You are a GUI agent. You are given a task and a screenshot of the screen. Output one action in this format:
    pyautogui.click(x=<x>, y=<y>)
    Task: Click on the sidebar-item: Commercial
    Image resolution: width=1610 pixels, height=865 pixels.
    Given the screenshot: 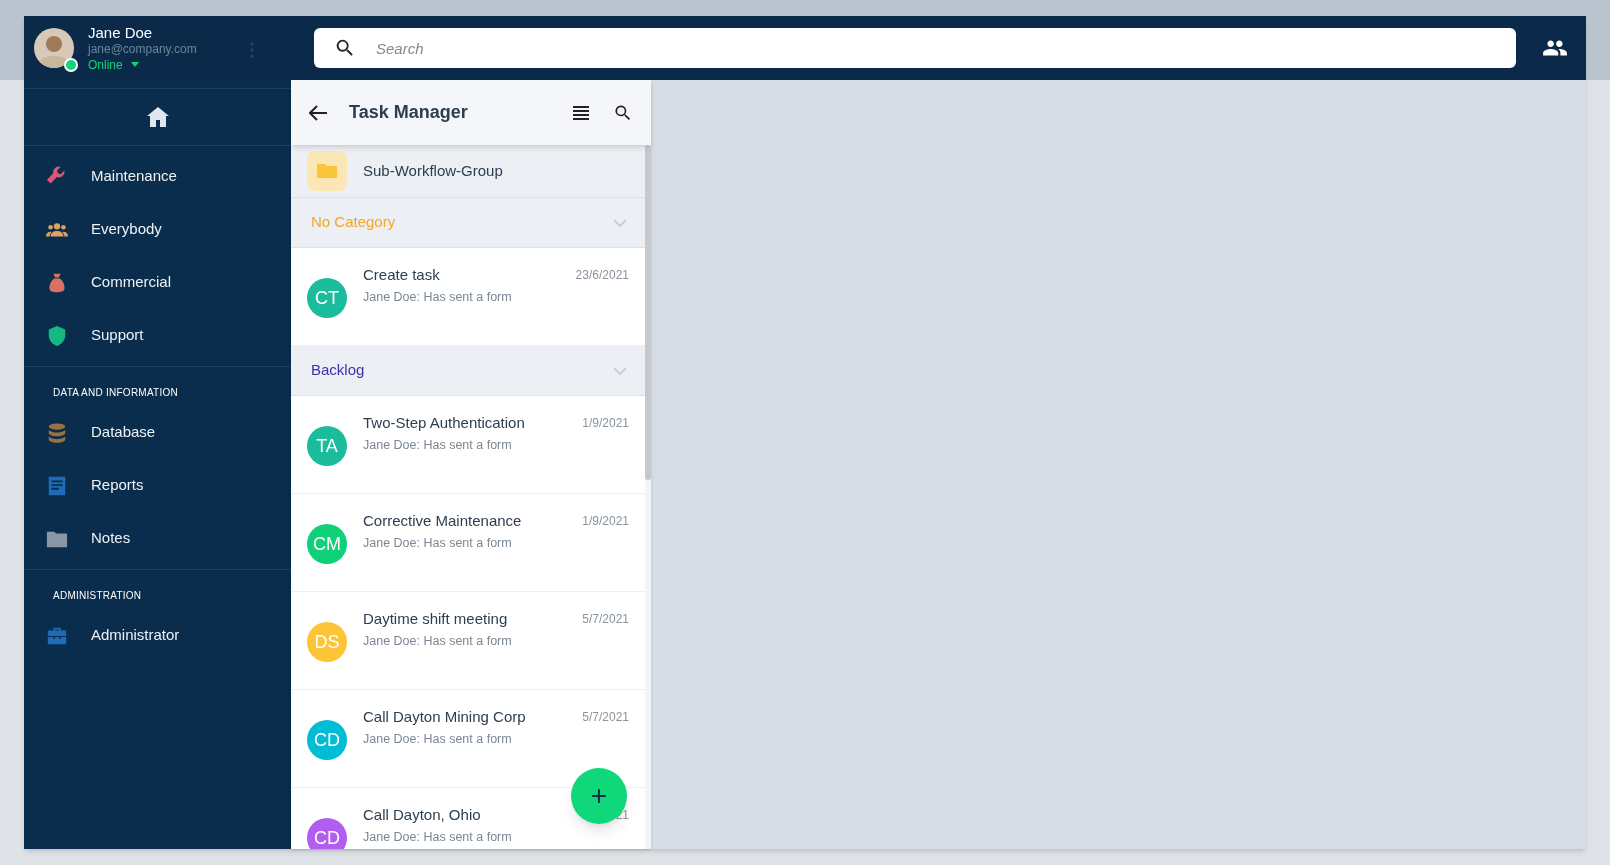 What is the action you would take?
    pyautogui.click(x=157, y=282)
    